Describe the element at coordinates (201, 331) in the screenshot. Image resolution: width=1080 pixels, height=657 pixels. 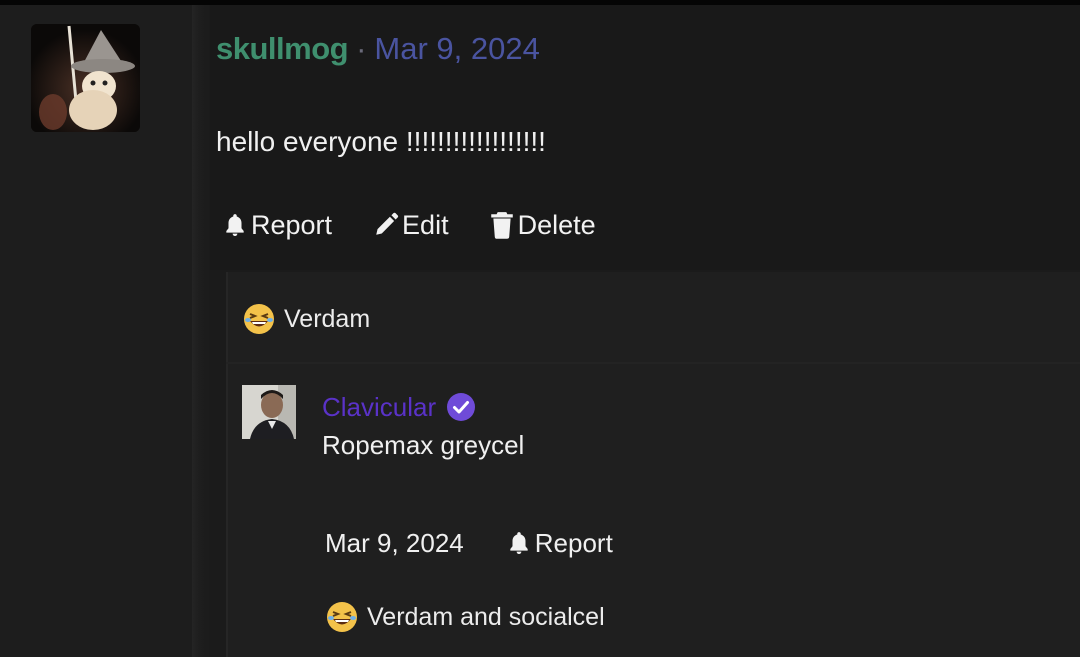
I see `column-divider` at that location.